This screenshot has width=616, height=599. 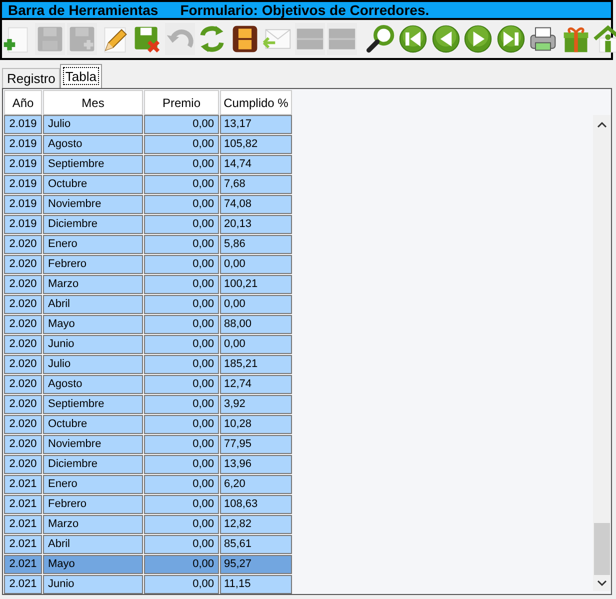 I want to click on table-cell: 88,00, so click(x=256, y=324).